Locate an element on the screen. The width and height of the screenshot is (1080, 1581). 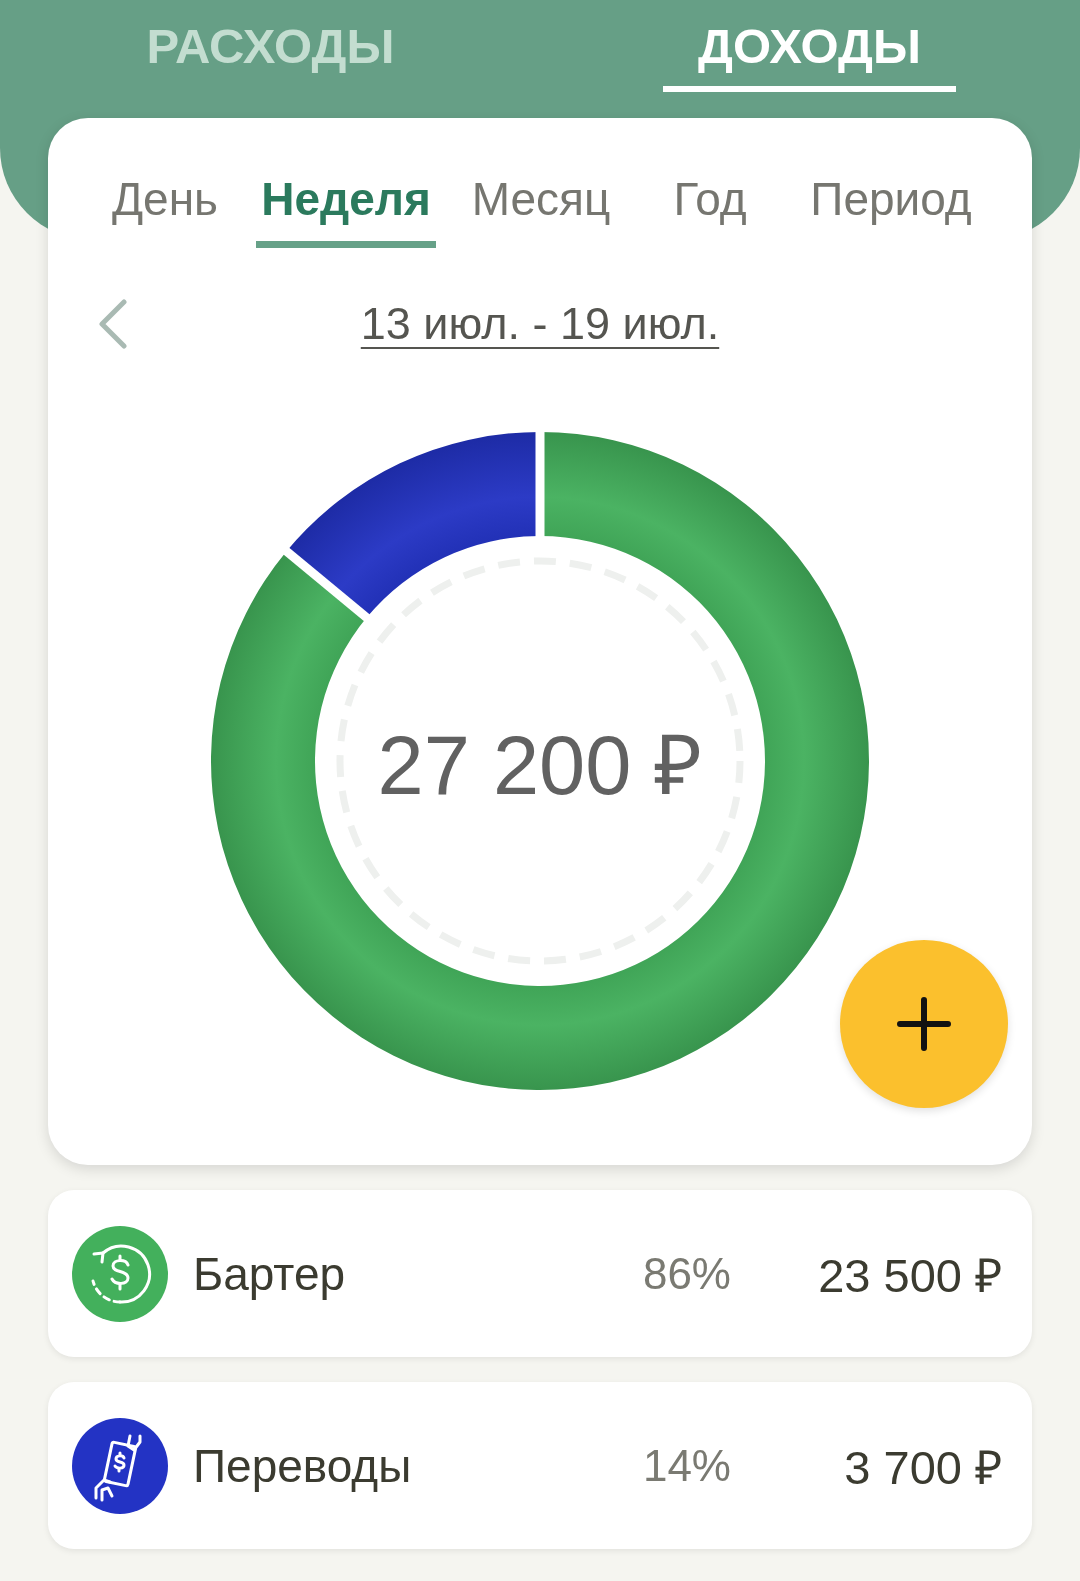
category-percent: 14% is located at coordinates (686, 1465).